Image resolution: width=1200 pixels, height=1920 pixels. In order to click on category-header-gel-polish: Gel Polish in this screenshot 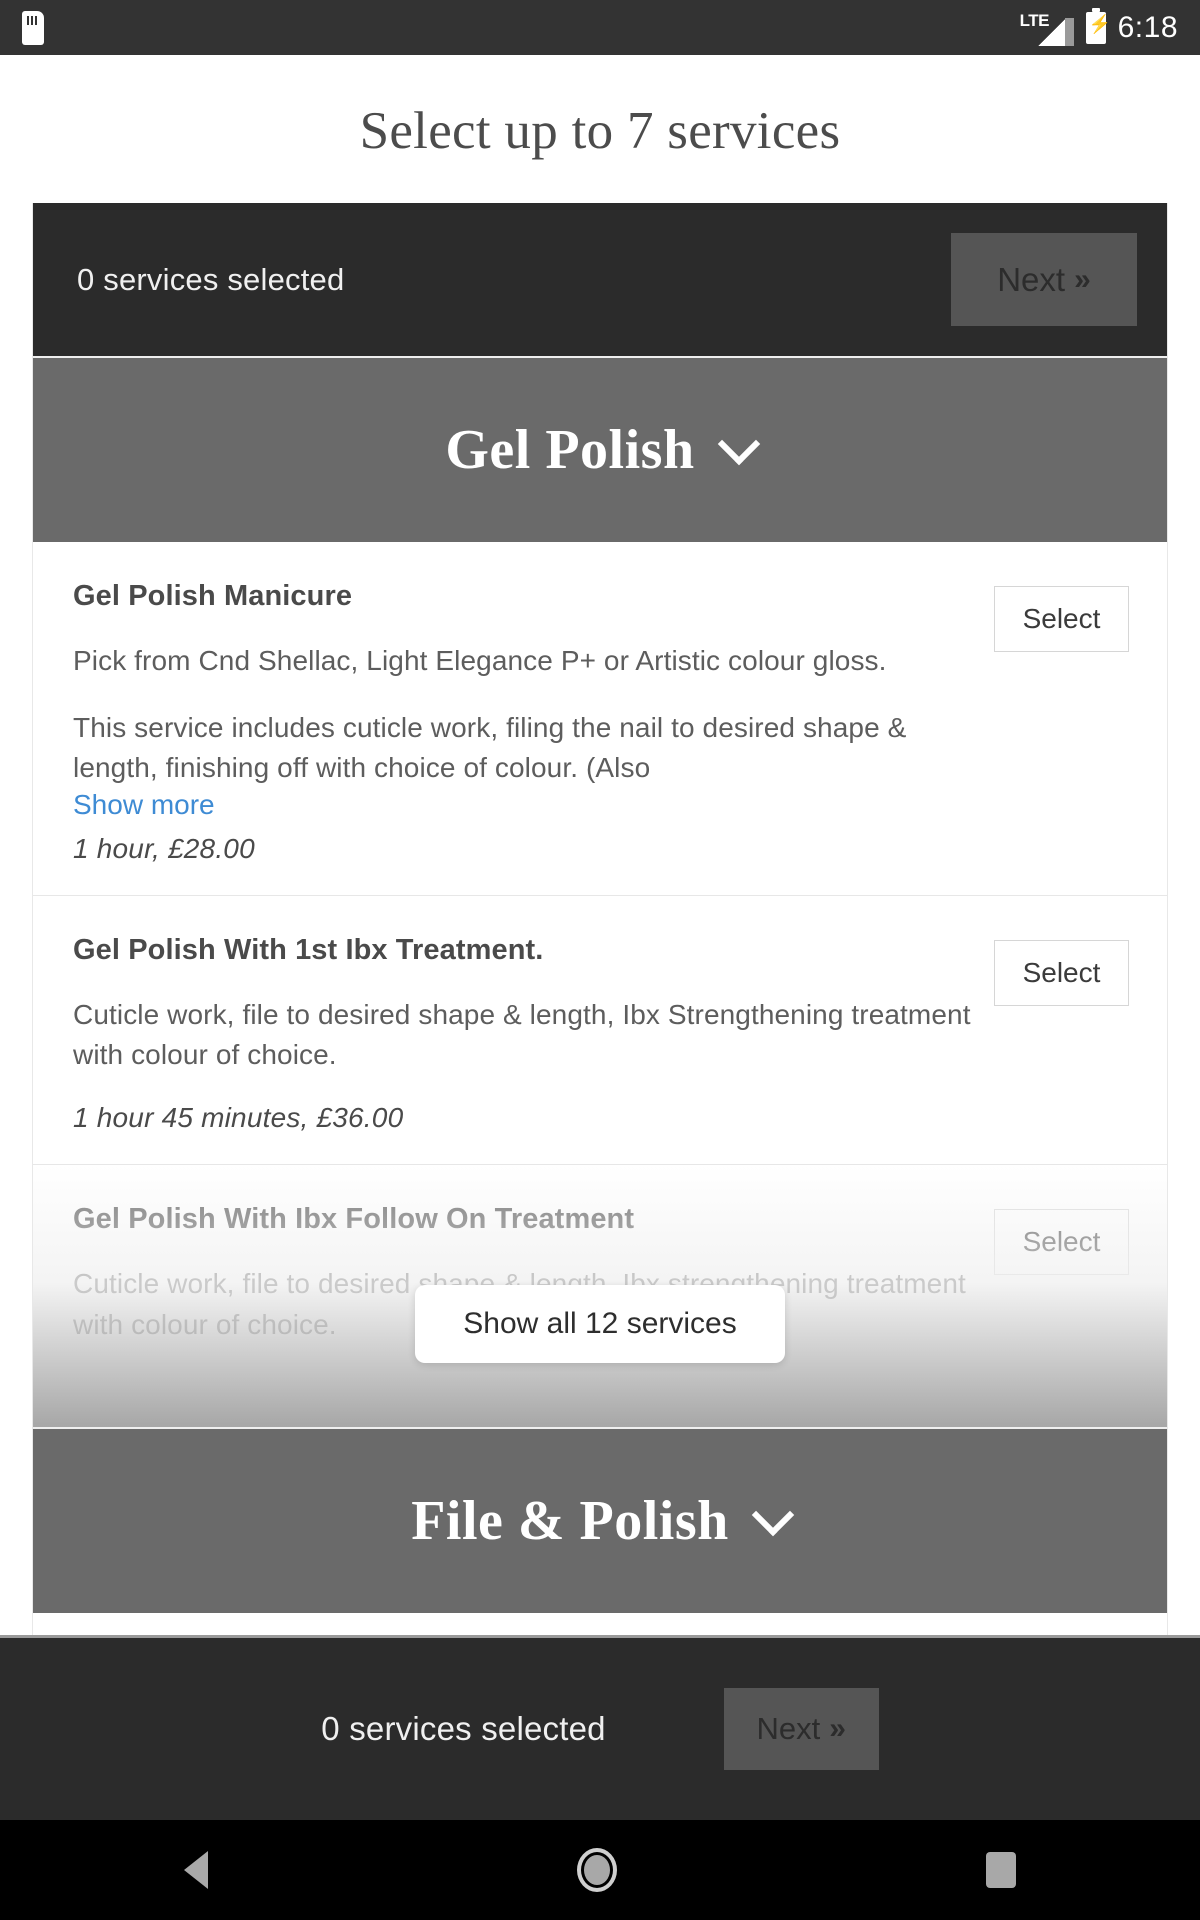, I will do `click(600, 449)`.